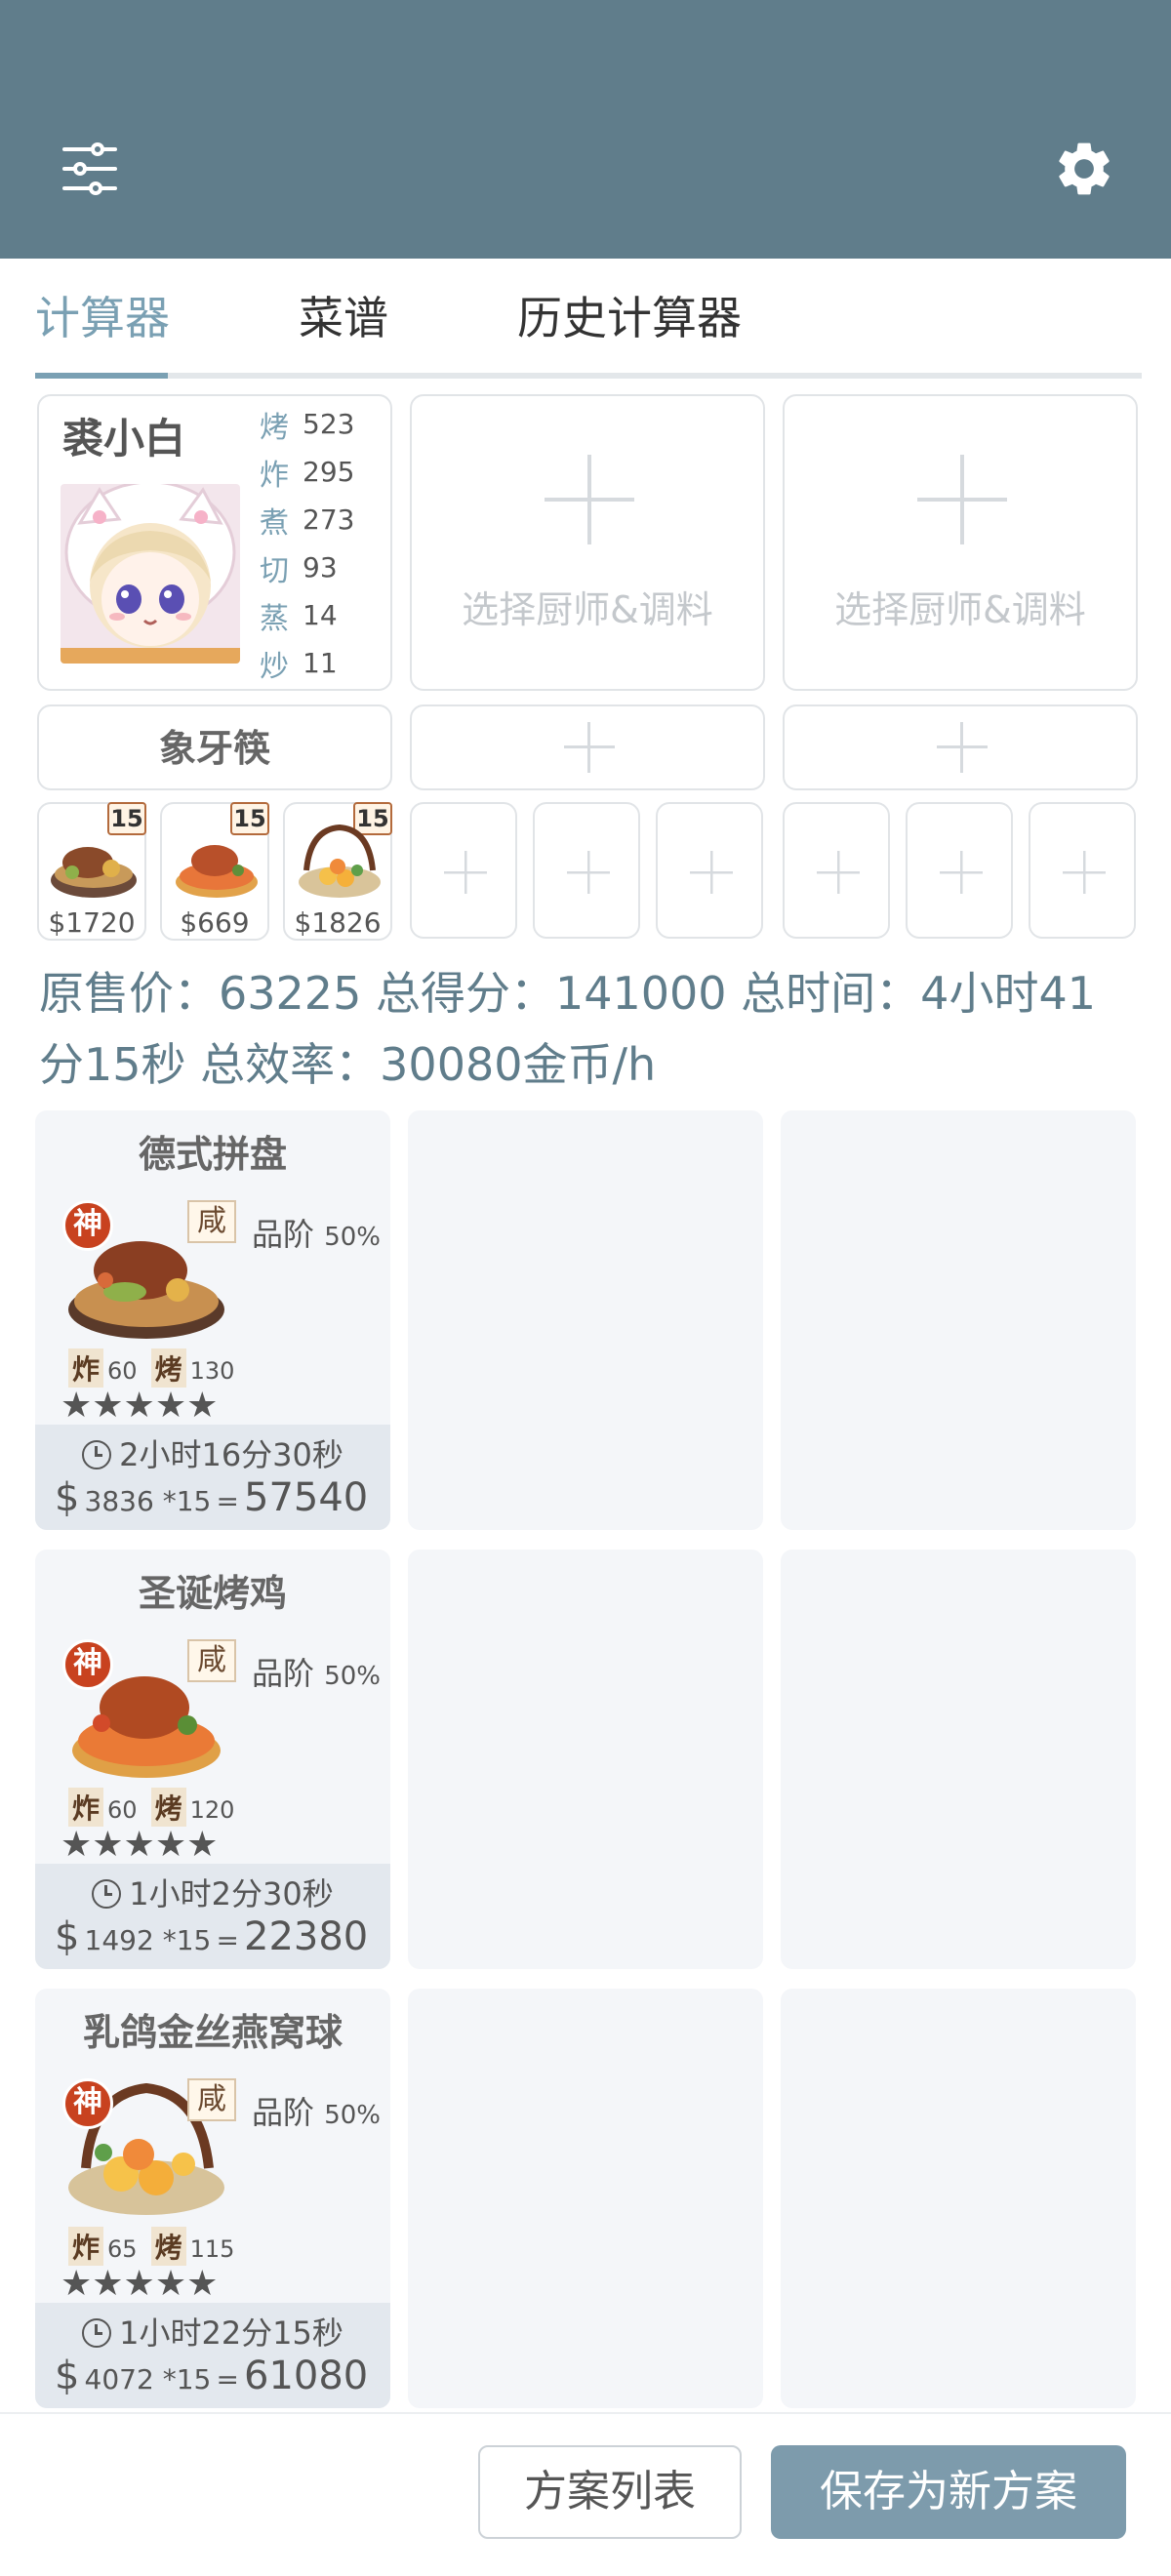 This screenshot has height=2576, width=1171. I want to click on skill-row: 炒 11, so click(320, 663).